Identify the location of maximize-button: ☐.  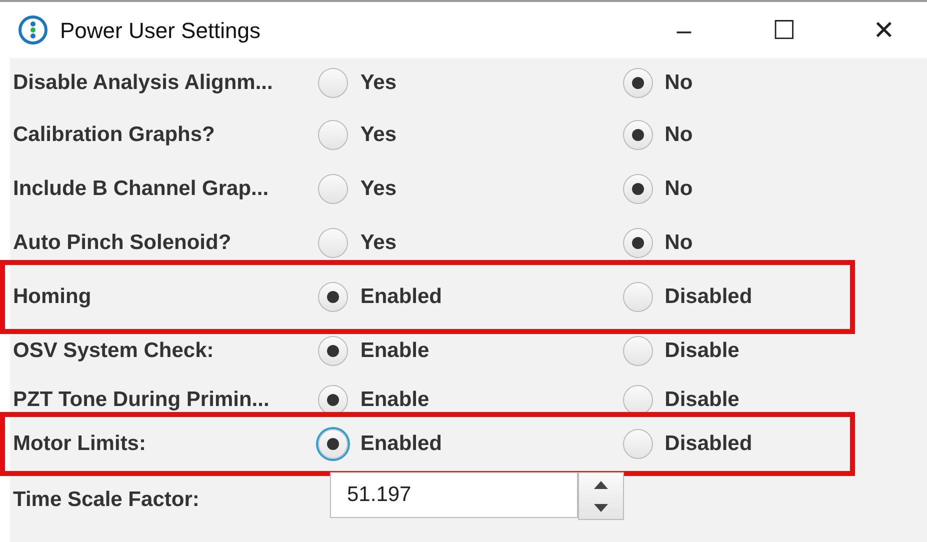
(784, 30).